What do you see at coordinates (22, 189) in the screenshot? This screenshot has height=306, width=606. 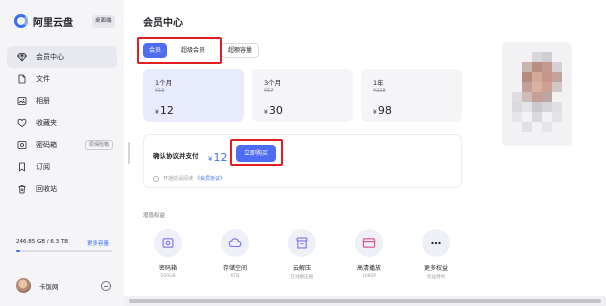 I see `trash-icon` at bounding box center [22, 189].